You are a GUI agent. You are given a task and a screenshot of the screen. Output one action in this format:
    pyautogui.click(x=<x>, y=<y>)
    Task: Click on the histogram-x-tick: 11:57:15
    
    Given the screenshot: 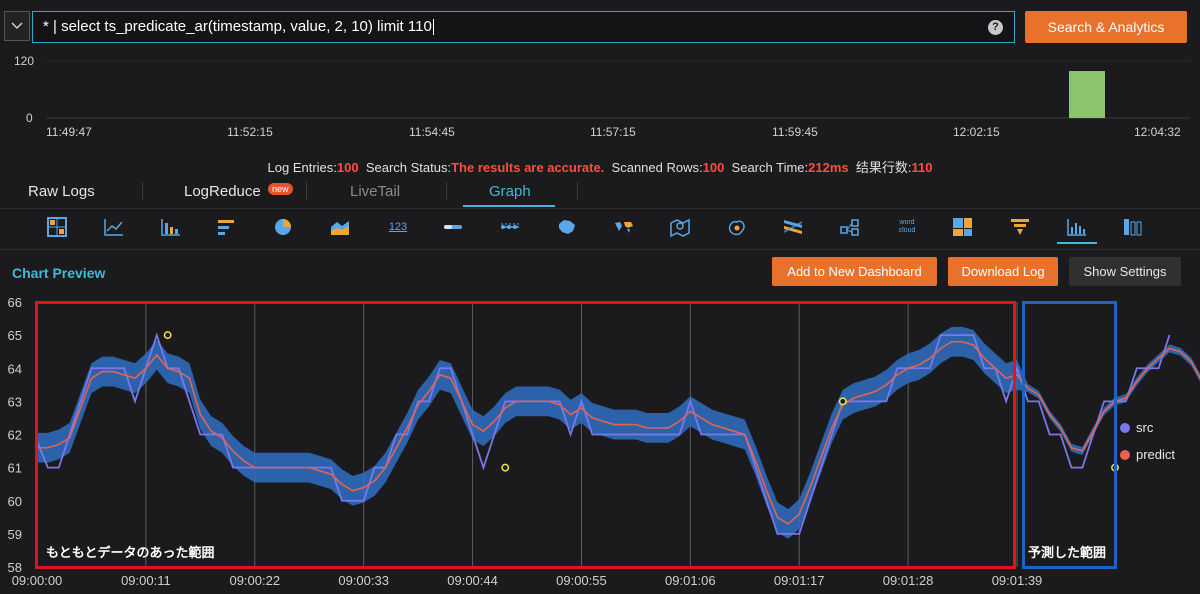 What is the action you would take?
    pyautogui.click(x=613, y=132)
    